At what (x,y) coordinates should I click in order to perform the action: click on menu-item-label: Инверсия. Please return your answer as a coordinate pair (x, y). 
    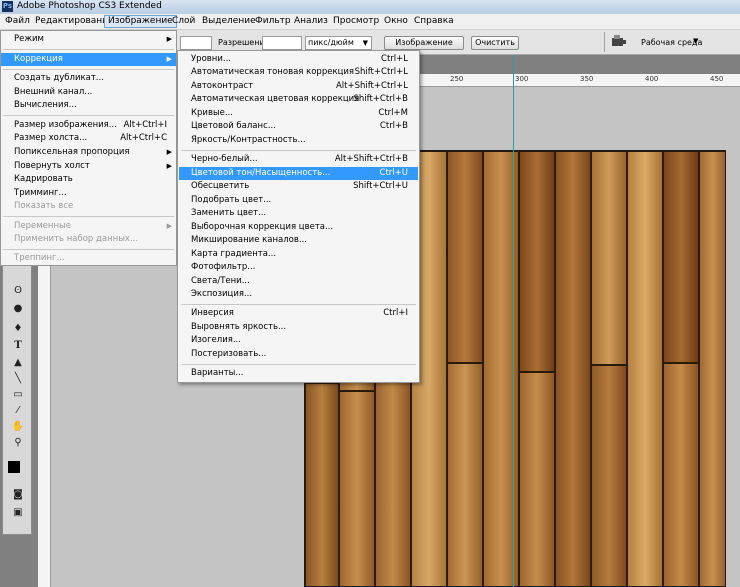
    Looking at the image, I should click on (212, 313).